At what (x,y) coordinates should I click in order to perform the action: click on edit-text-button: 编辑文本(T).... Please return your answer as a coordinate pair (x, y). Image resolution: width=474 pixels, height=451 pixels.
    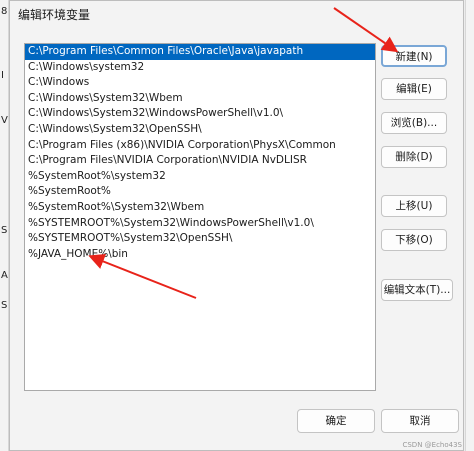
    Looking at the image, I should click on (417, 290).